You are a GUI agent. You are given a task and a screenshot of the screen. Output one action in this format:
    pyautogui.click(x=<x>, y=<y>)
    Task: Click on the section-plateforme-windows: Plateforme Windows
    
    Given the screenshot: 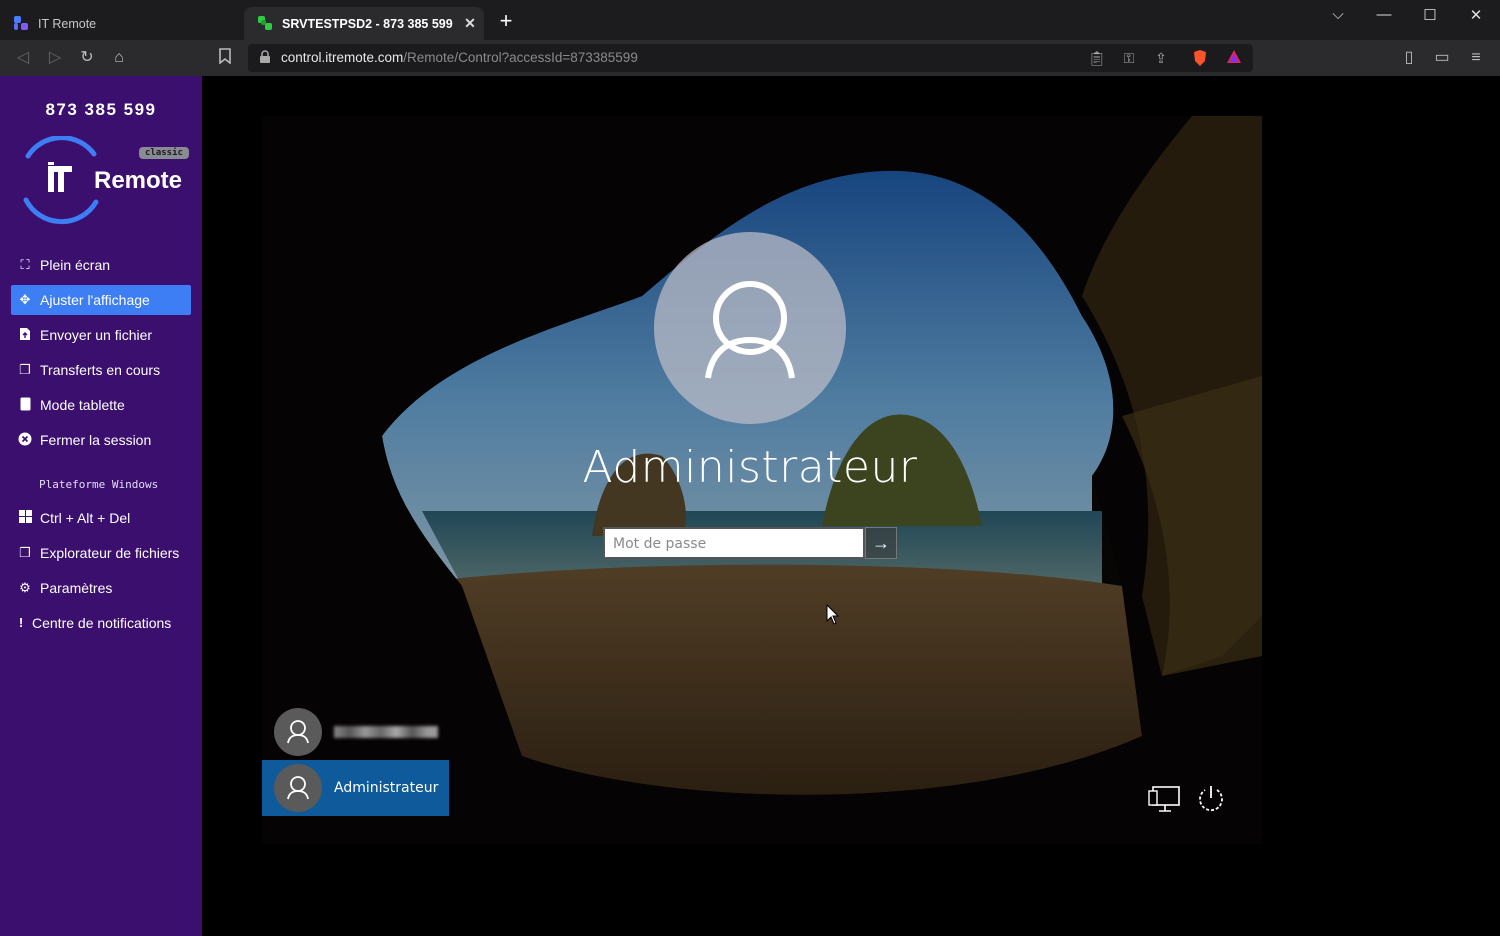 What is the action you would take?
    pyautogui.click(x=99, y=484)
    